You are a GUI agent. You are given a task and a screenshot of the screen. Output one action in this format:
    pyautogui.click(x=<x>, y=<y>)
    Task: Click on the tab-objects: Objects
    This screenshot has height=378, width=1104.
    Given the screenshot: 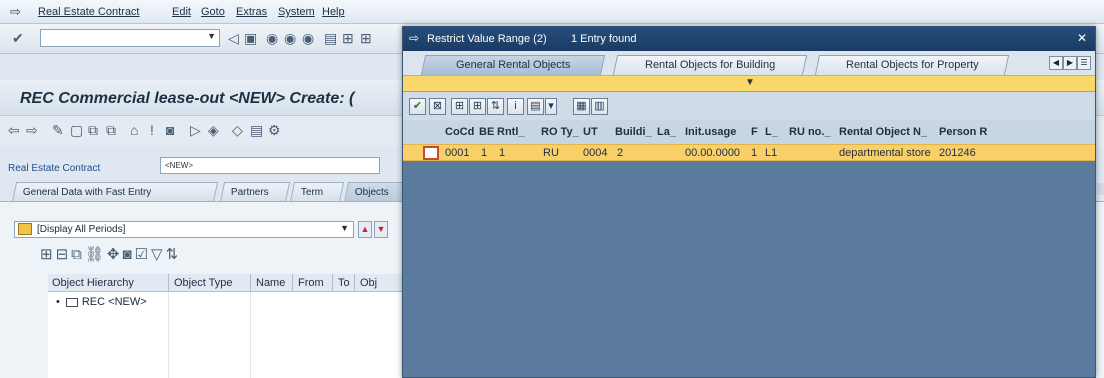 What is the action you would take?
    pyautogui.click(x=377, y=192)
    